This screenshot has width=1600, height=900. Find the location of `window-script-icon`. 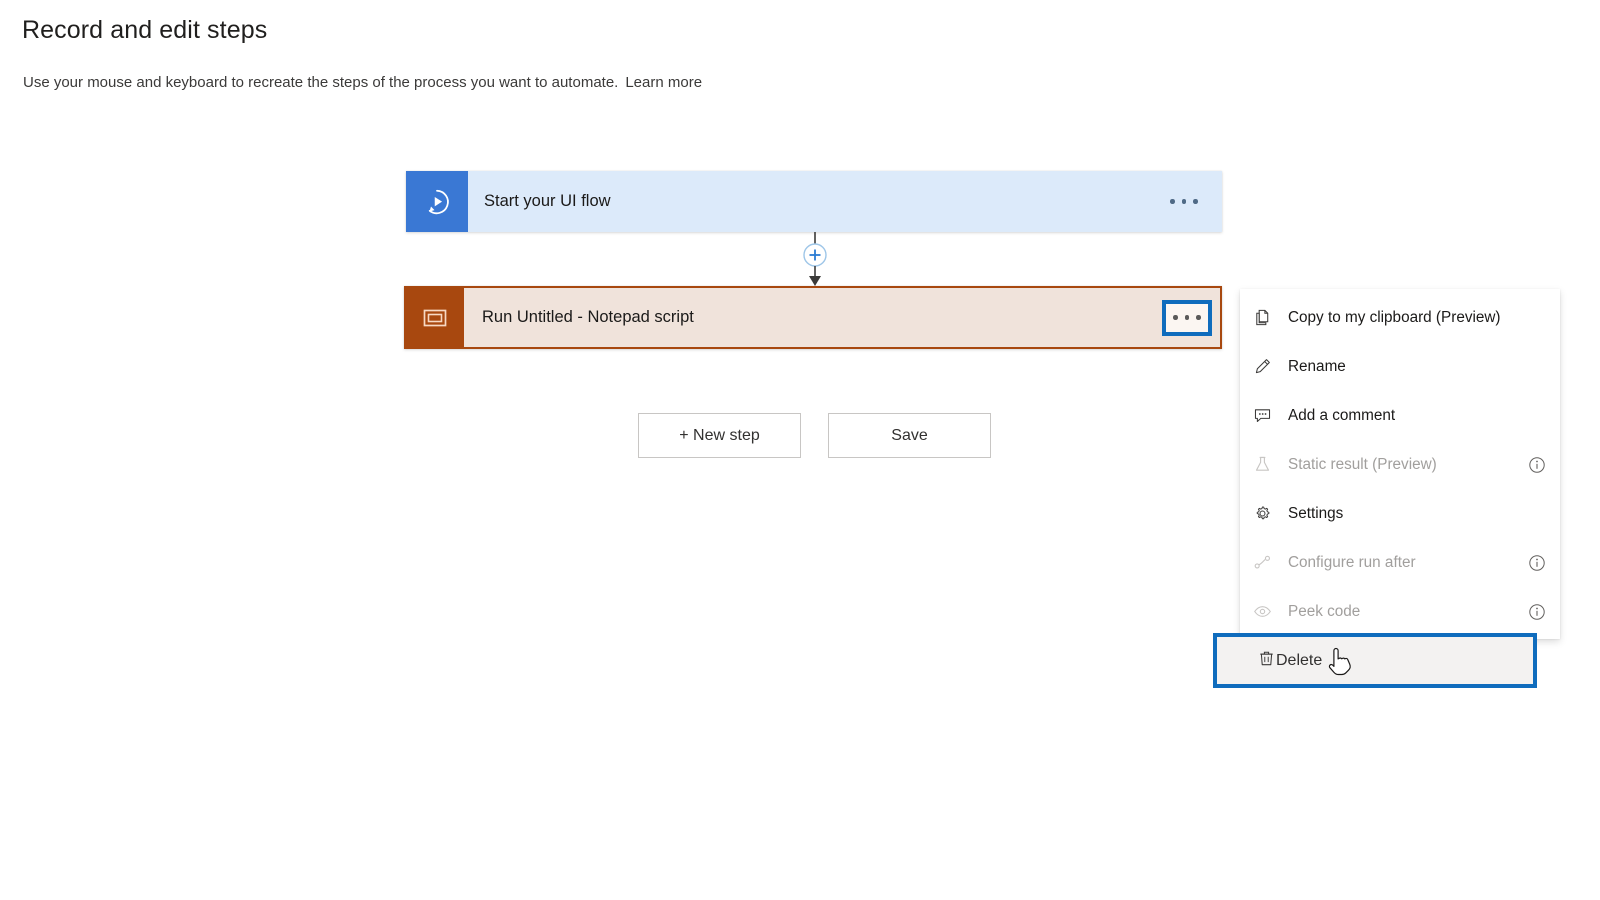

window-script-icon is located at coordinates (435, 317).